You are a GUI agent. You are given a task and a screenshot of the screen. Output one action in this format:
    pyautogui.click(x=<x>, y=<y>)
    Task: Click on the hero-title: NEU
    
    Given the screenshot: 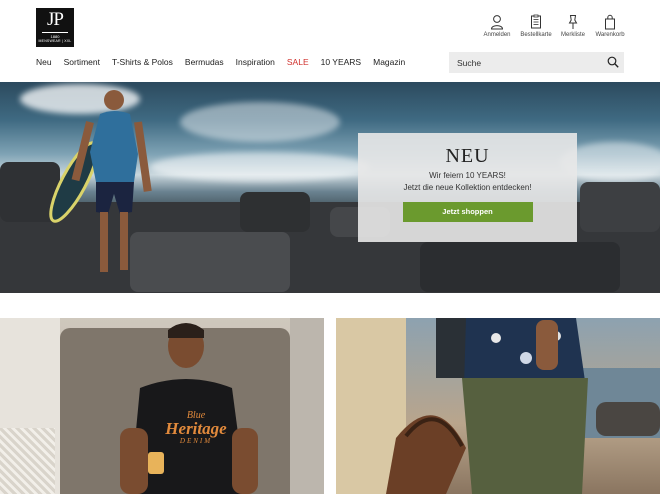 What is the action you would take?
    pyautogui.click(x=467, y=156)
    